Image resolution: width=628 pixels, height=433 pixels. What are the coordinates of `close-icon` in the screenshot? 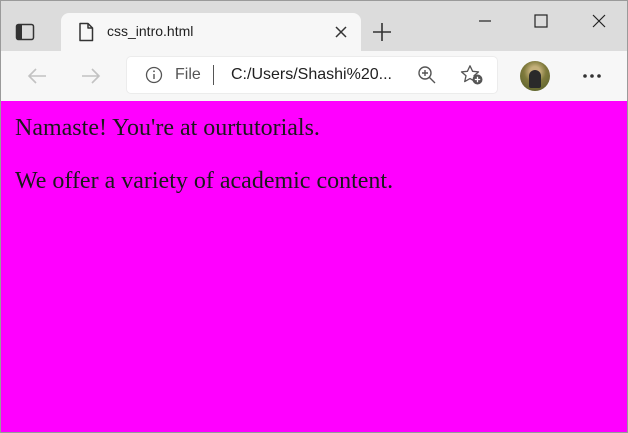 It's located at (599, 21).